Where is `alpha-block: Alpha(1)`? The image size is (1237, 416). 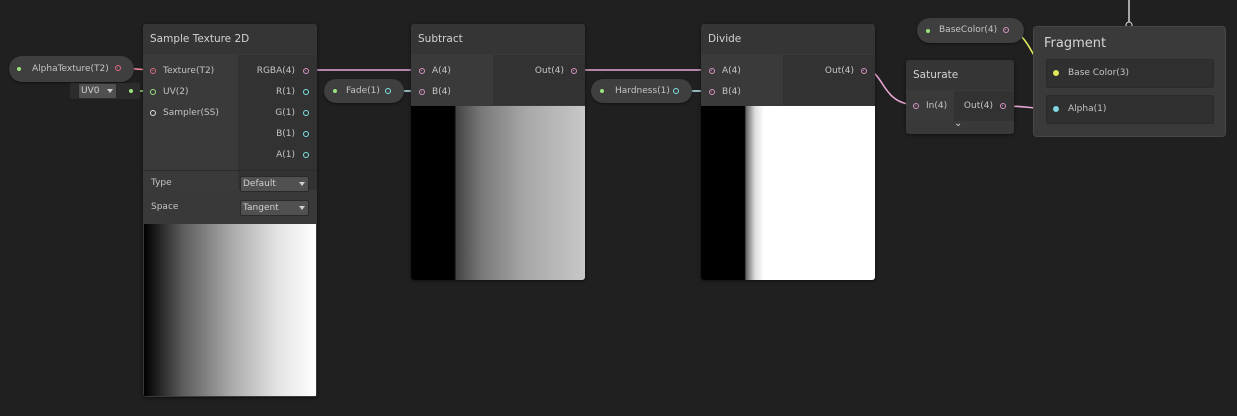 alpha-block: Alpha(1) is located at coordinates (1130, 109).